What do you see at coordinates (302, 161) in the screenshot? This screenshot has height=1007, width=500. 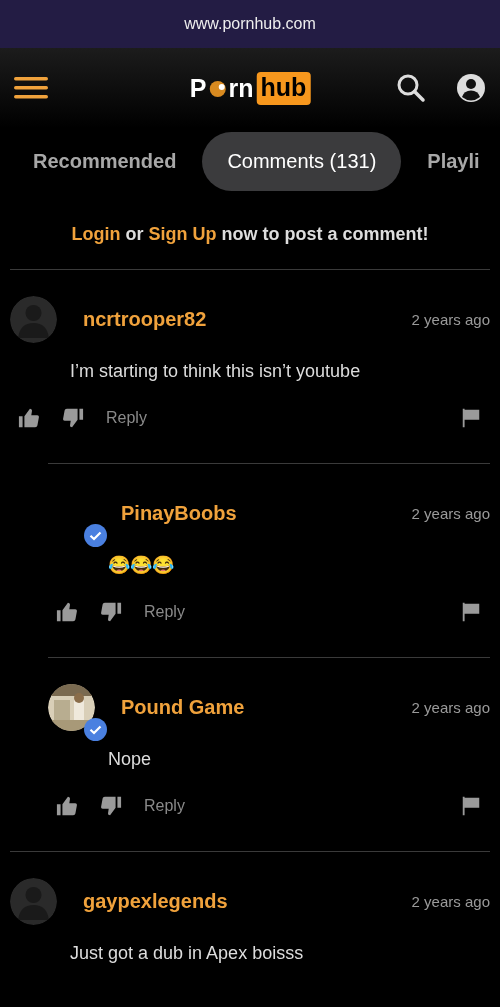 I see `tab: Comments (131)` at bounding box center [302, 161].